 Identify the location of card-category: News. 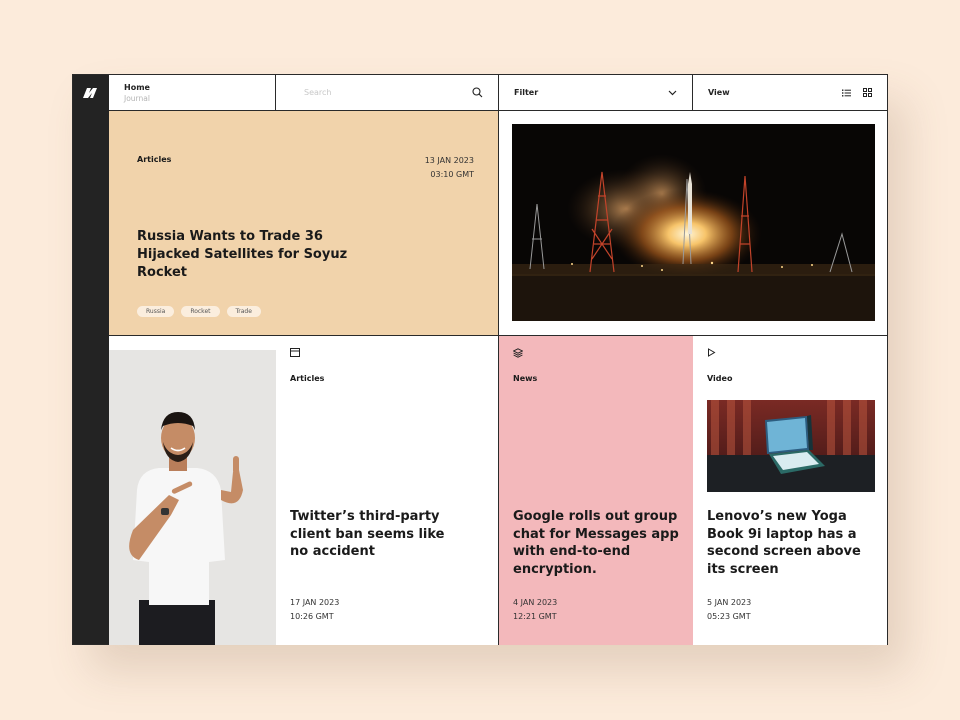
(525, 378).